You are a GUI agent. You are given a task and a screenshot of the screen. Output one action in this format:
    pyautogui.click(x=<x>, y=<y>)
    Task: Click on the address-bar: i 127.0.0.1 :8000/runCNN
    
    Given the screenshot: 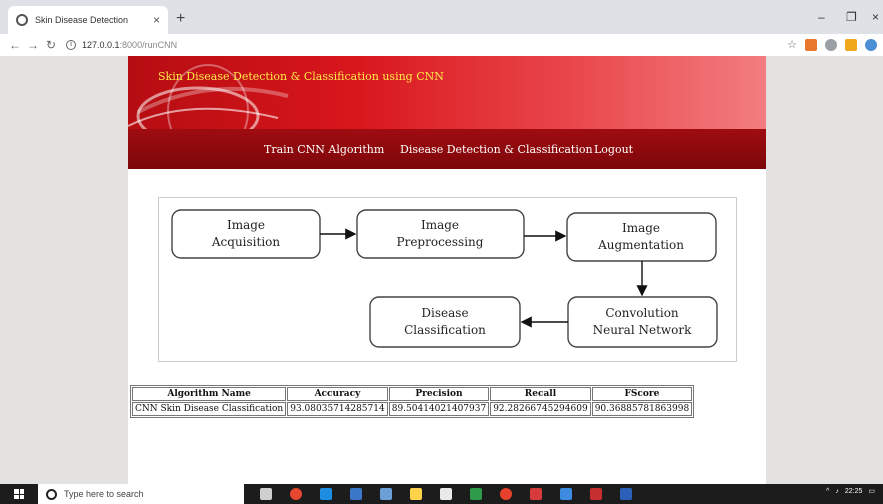 What is the action you would take?
    pyautogui.click(x=121, y=45)
    